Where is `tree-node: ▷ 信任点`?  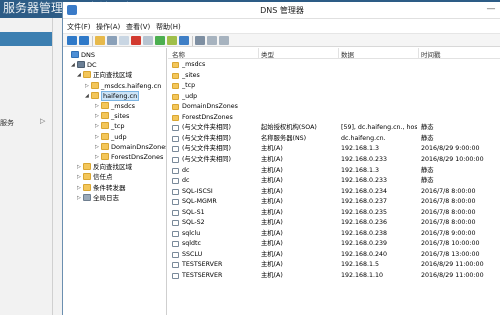
tree-node: ▷ 信任点 is located at coordinates (95, 177).